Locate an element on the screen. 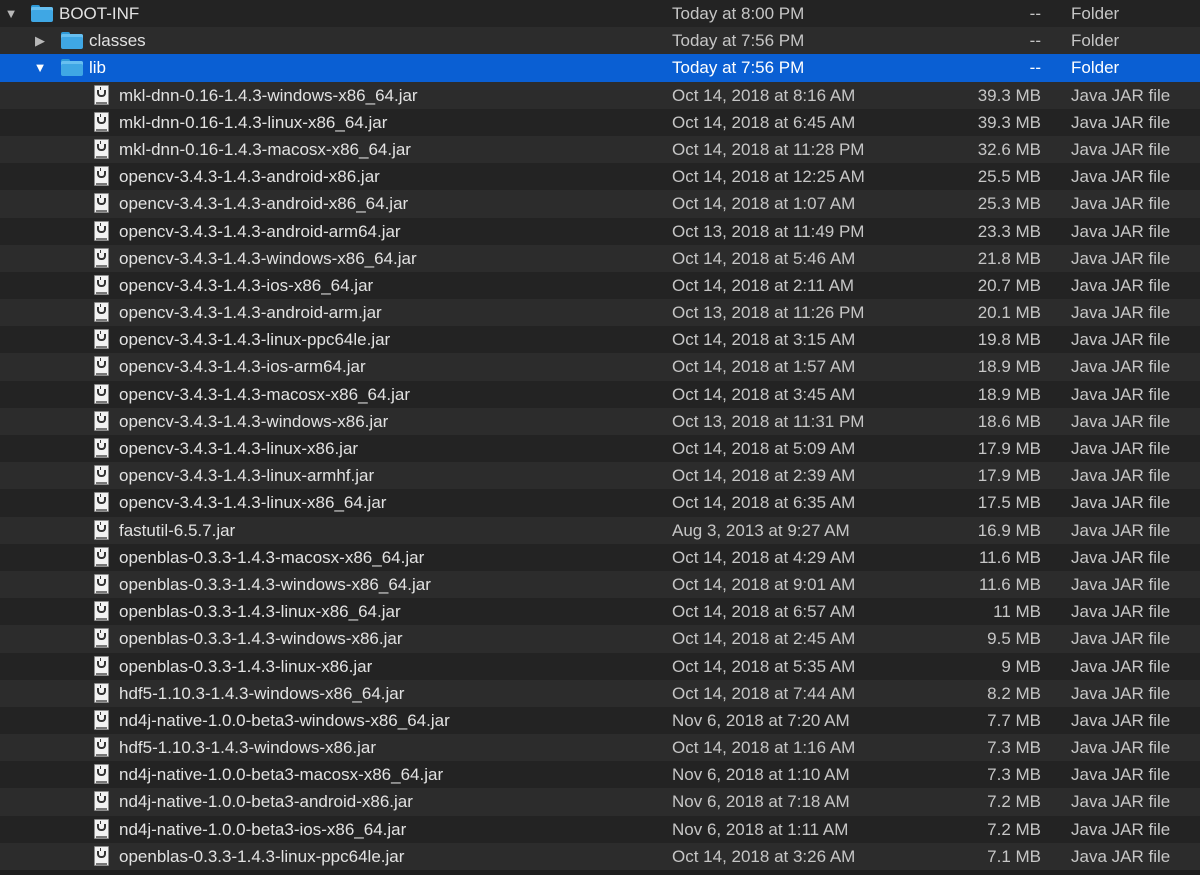 This screenshot has height=875, width=1200. file-name: opencv-3.4.3-1.4.3-android-x86_64.jar is located at coordinates (264, 204).